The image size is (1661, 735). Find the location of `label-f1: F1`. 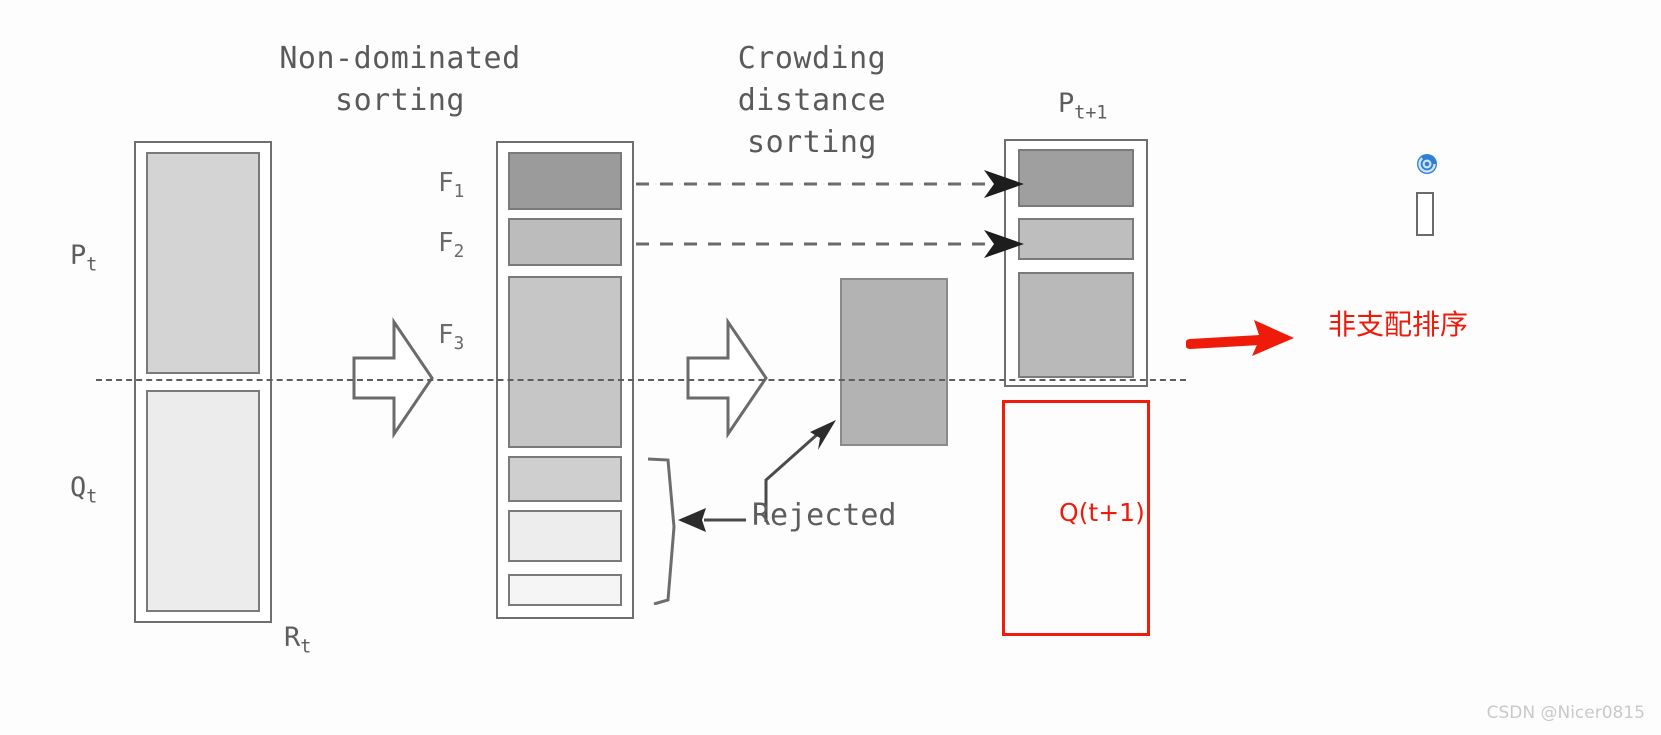

label-f1: F1 is located at coordinates (451, 184).